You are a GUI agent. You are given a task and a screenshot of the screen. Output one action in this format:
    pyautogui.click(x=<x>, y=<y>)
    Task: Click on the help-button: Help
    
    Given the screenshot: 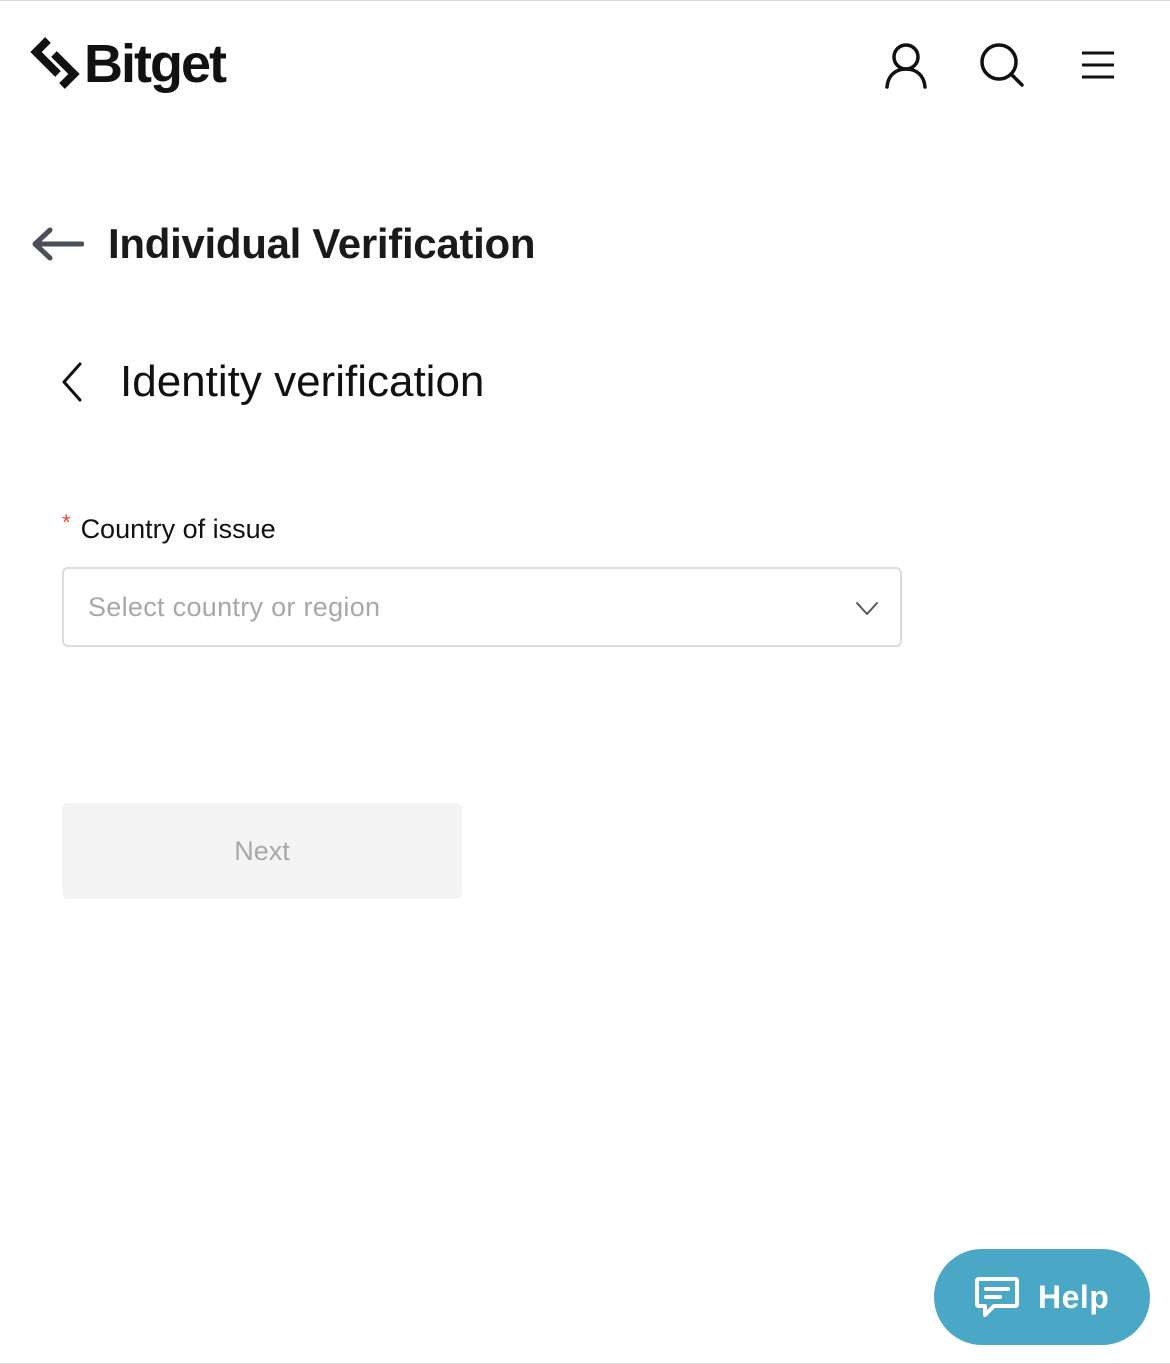 What is the action you would take?
    pyautogui.click(x=1042, y=1297)
    